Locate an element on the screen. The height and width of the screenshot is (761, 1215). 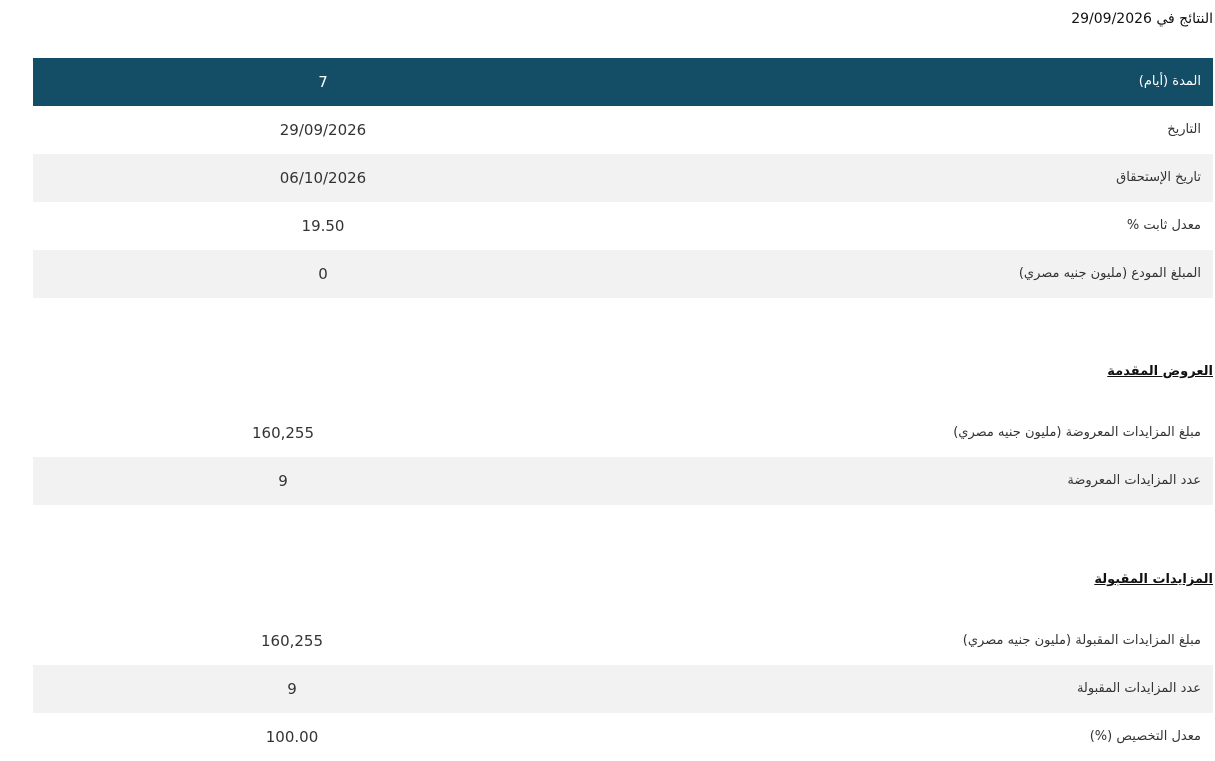
duration-value: 7 is located at coordinates (323, 82).